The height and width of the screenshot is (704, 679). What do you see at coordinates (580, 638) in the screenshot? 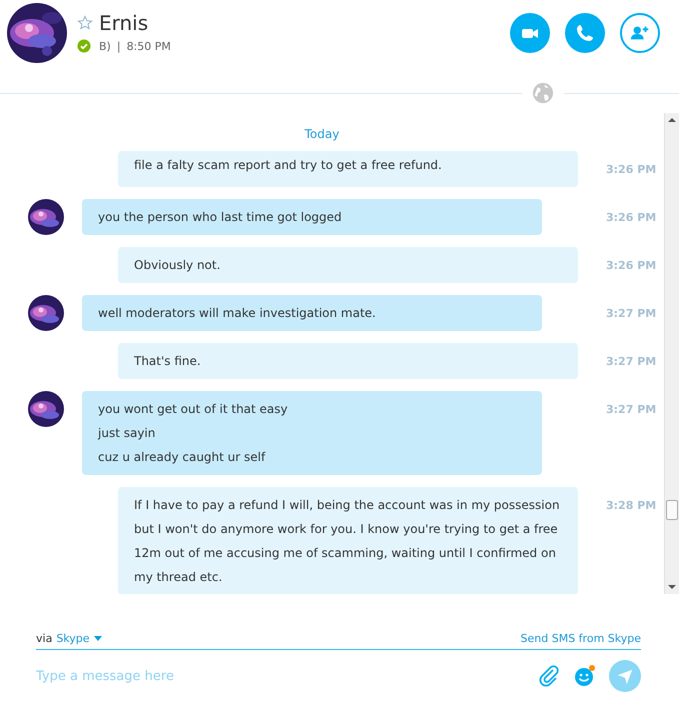
I see `send-sms-link: Send SMS from Skype` at bounding box center [580, 638].